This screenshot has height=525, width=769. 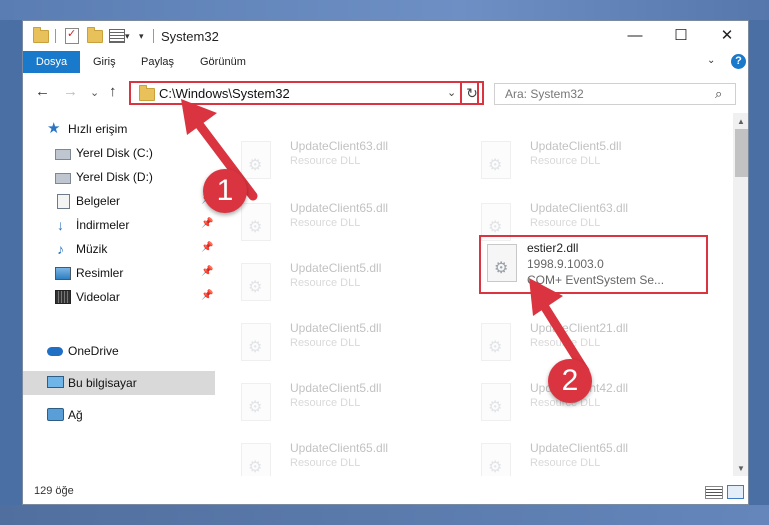 What do you see at coordinates (615, 94) in the screenshot?
I see `search-input: Ara: System32 ⌕` at bounding box center [615, 94].